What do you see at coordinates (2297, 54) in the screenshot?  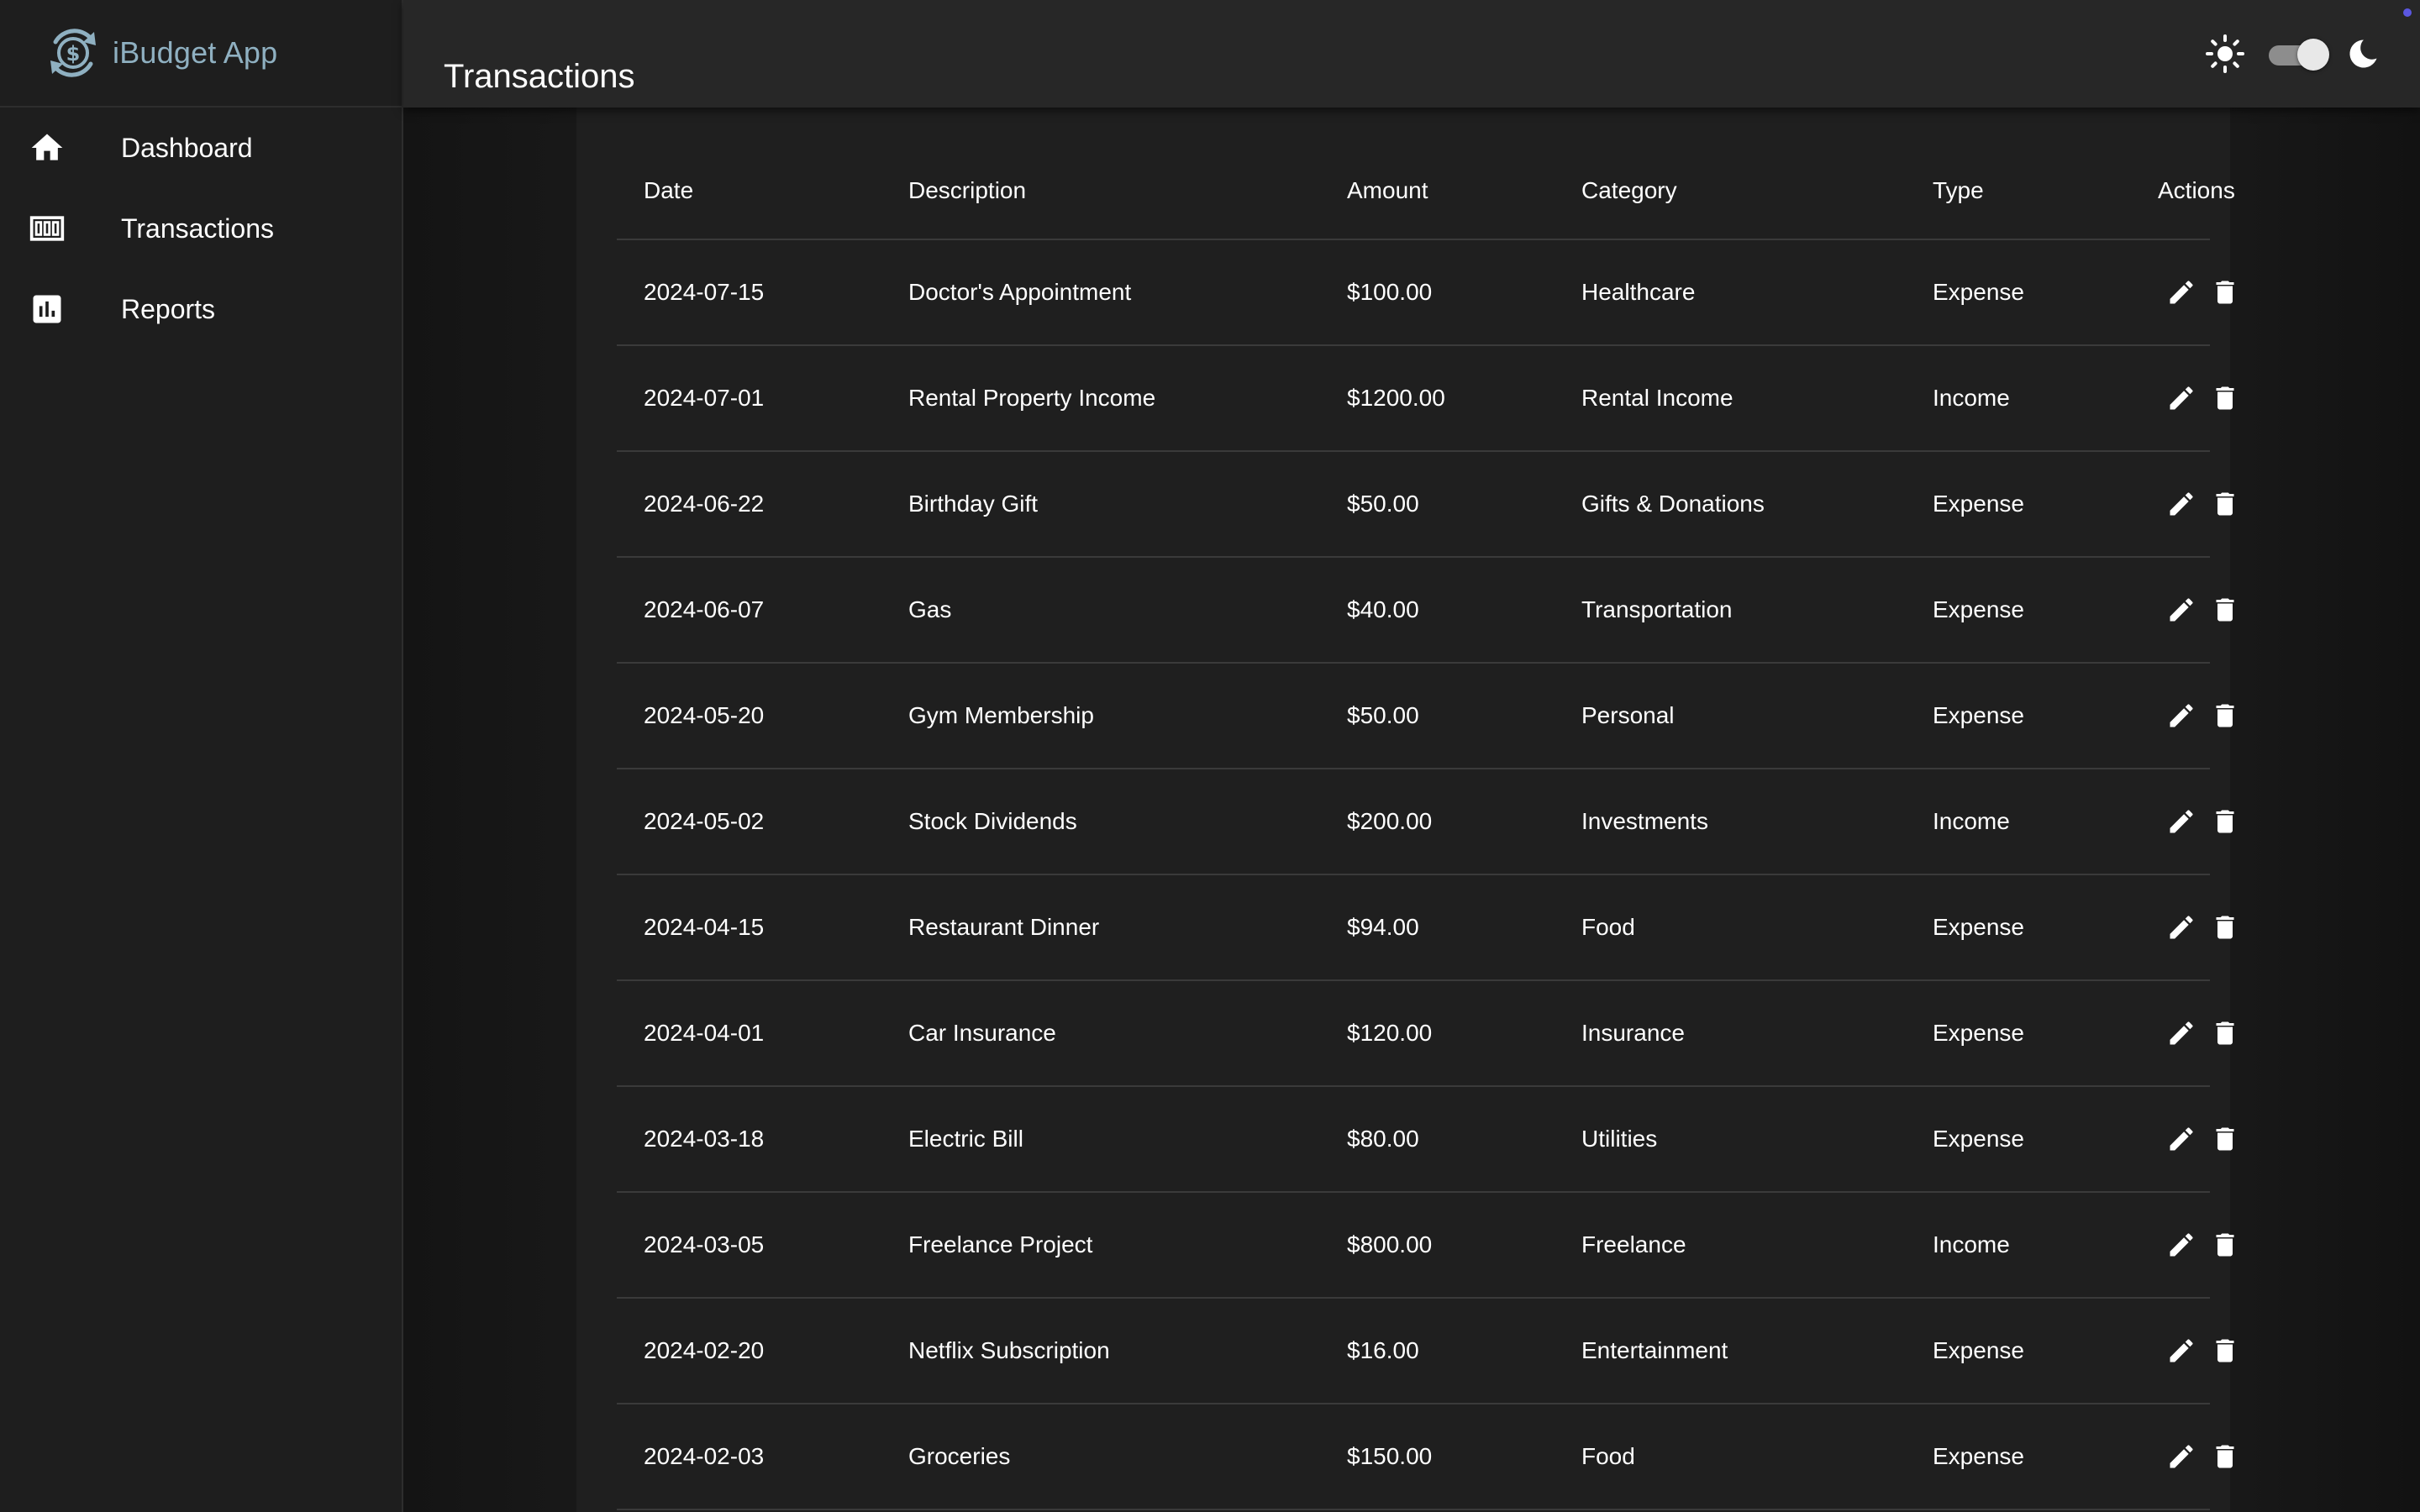 I see `theme-toggle-switch` at bounding box center [2297, 54].